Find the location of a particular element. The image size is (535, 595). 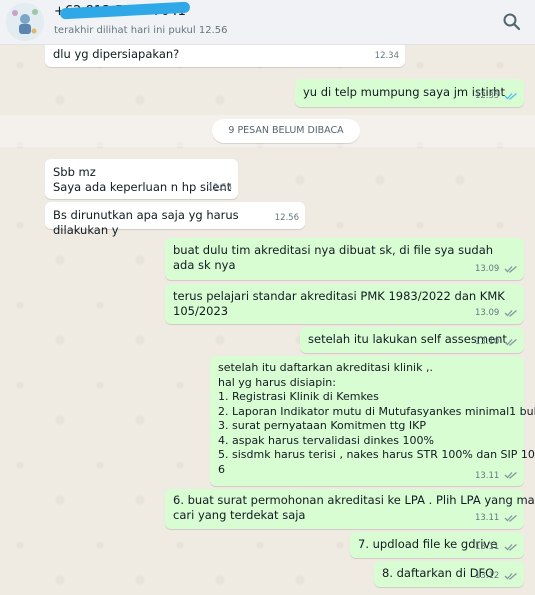

message-time: 12.56 is located at coordinates (286, 218).